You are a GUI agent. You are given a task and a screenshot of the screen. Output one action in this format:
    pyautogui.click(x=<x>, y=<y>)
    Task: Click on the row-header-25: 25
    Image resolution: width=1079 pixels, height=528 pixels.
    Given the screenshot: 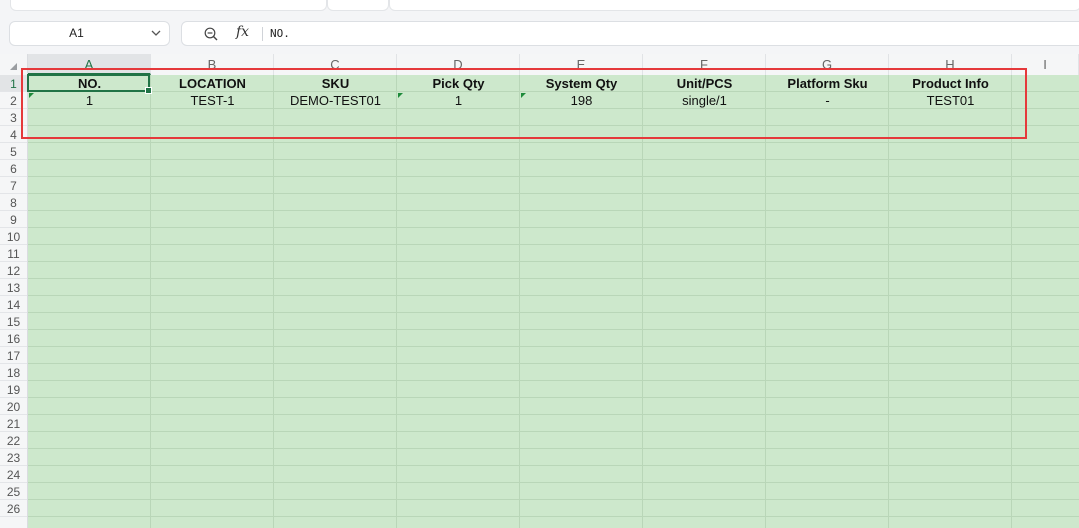 What is the action you would take?
    pyautogui.click(x=13, y=491)
    